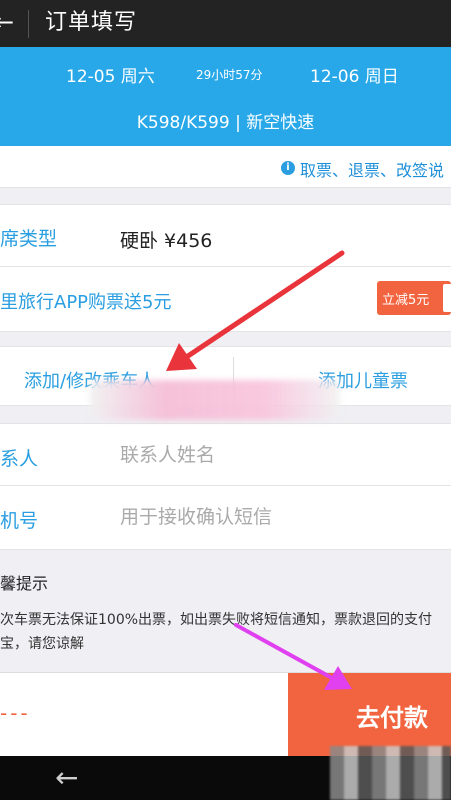 The height and width of the screenshot is (800, 451). Describe the element at coordinates (225, 714) in the screenshot. I see `checkout-bar: --- 去付款` at that location.